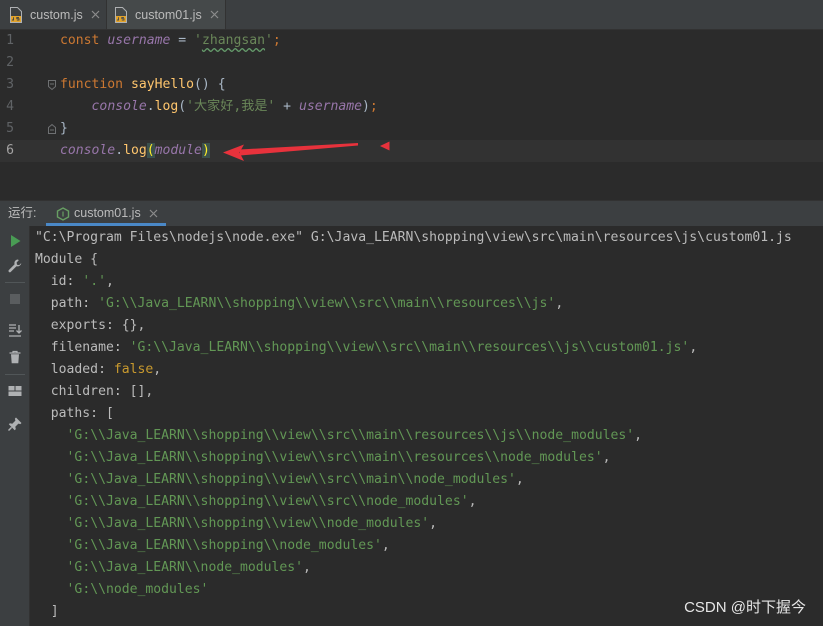 Image resolution: width=823 pixels, height=626 pixels. What do you see at coordinates (106, 213) in the screenshot?
I see `run-tab-custom01-js: custom01.js` at bounding box center [106, 213].